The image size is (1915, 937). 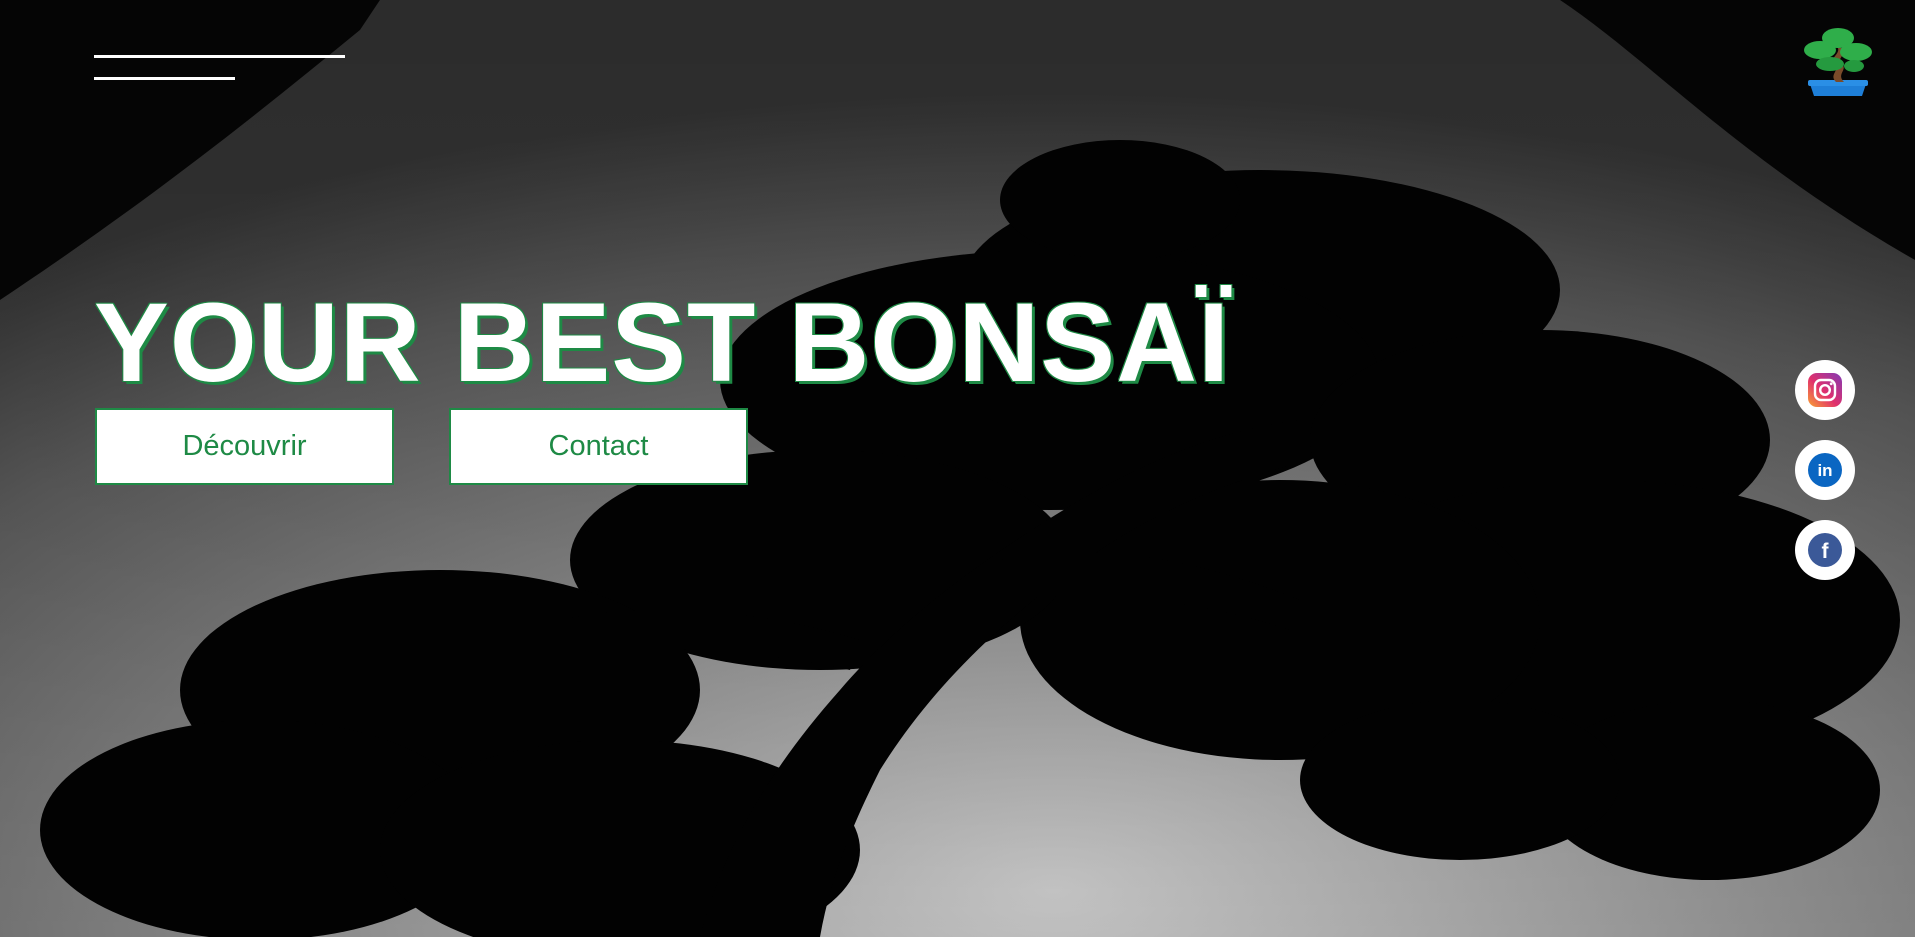 I want to click on facebook-icon: f, so click(x=1825, y=550).